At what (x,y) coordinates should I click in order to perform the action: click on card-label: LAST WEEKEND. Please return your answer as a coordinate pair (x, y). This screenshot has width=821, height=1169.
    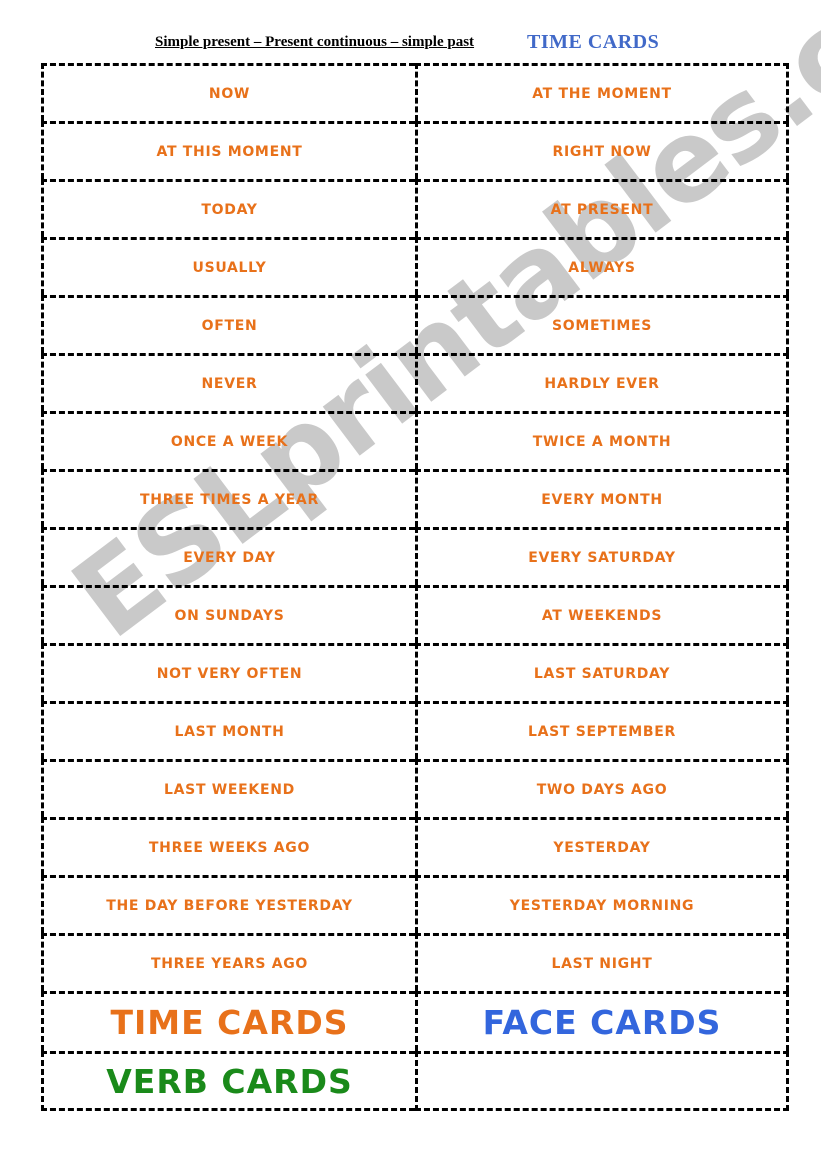
    Looking at the image, I should click on (229, 789).